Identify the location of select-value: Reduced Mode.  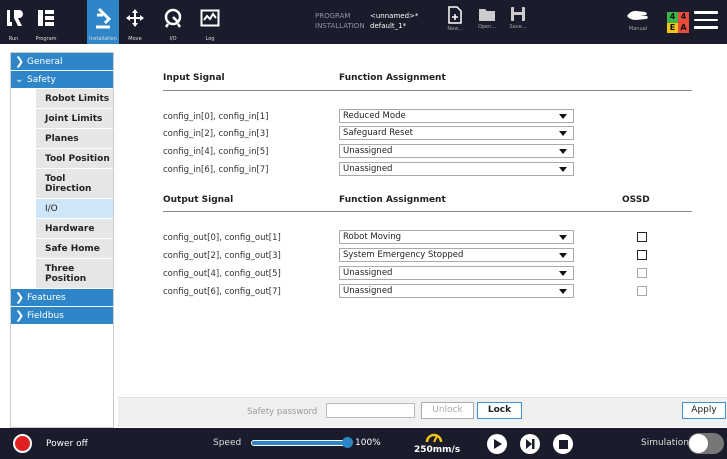
(374, 116).